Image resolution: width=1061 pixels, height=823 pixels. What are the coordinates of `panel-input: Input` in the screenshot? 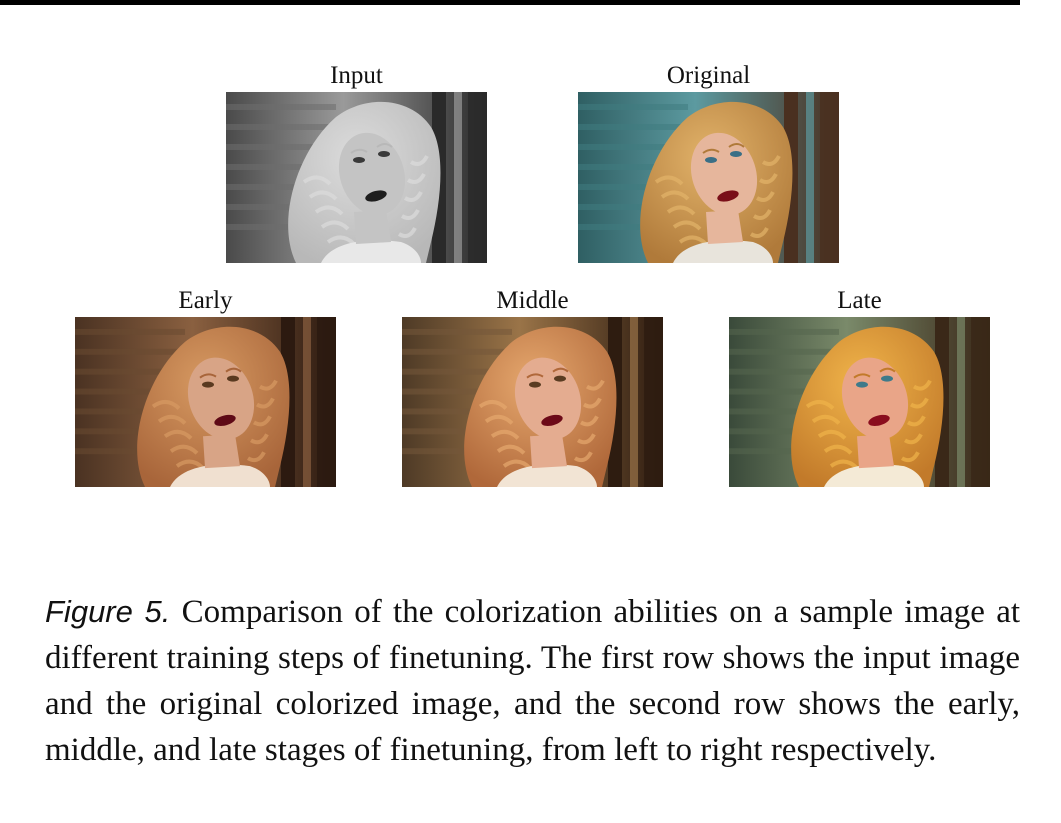 It's located at (356, 162).